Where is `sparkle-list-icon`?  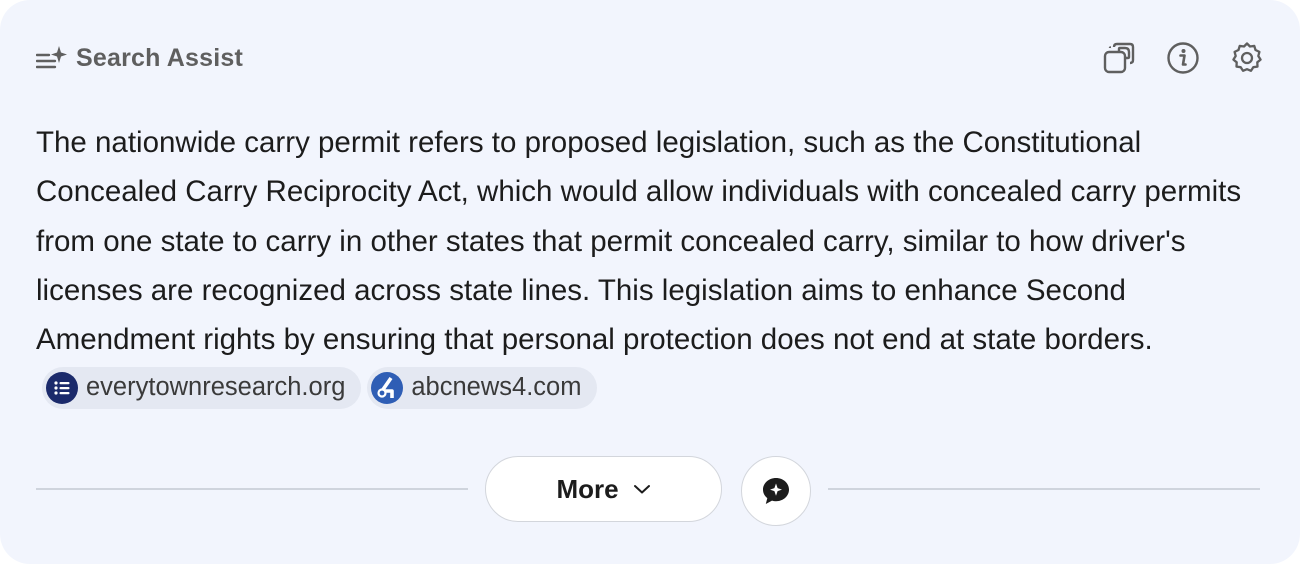 sparkle-list-icon is located at coordinates (52, 58).